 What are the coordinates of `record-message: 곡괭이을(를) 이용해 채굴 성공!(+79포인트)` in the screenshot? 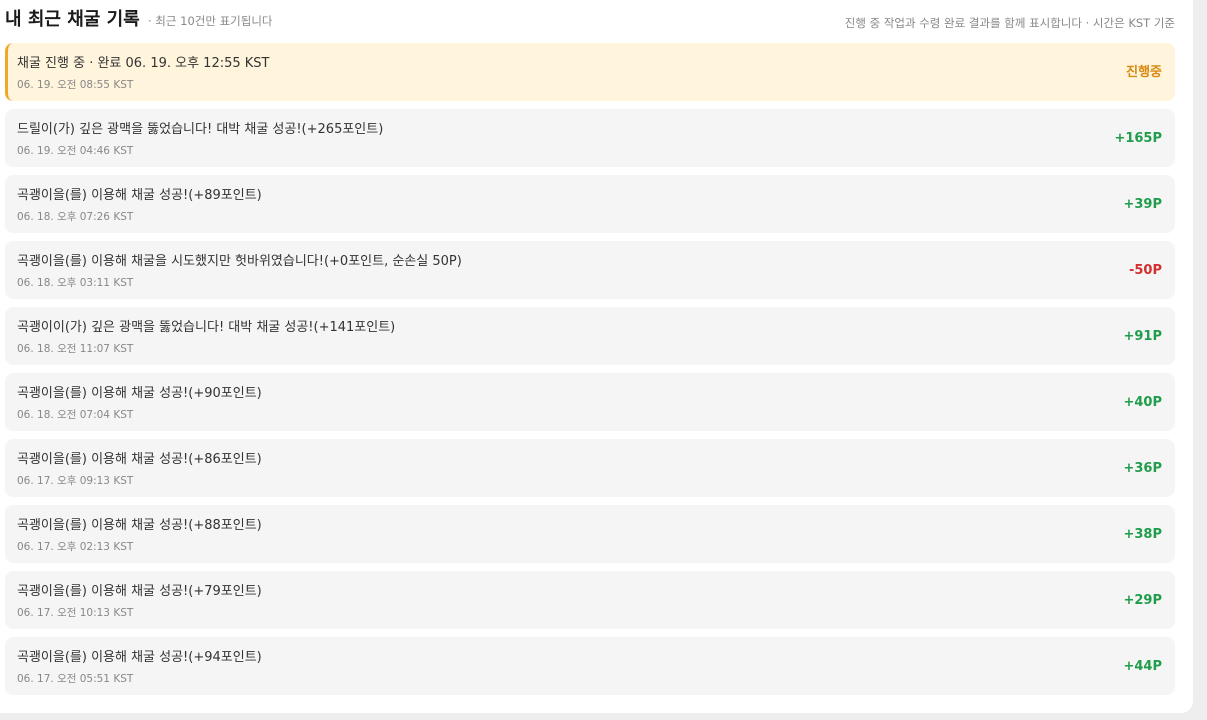 It's located at (139, 591).